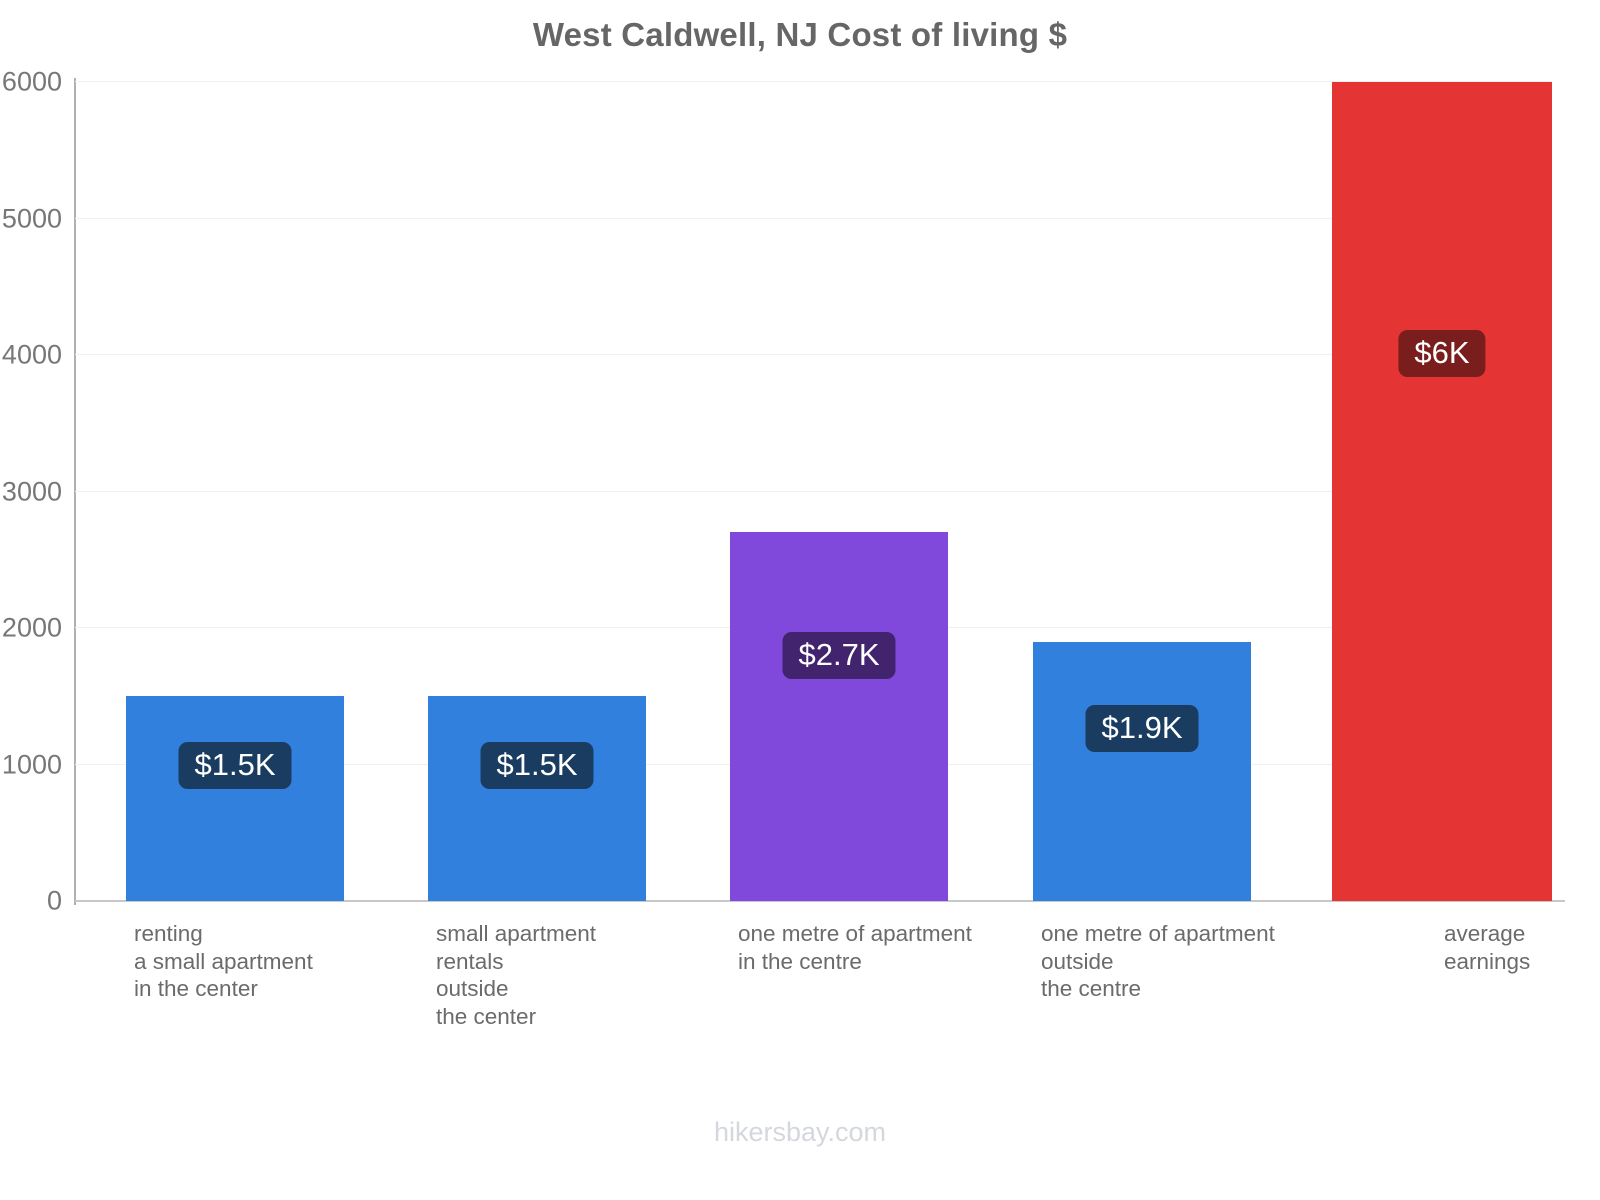  I want to click on x-axis-category-label: renting a small apartment in the center, so click(223, 961).